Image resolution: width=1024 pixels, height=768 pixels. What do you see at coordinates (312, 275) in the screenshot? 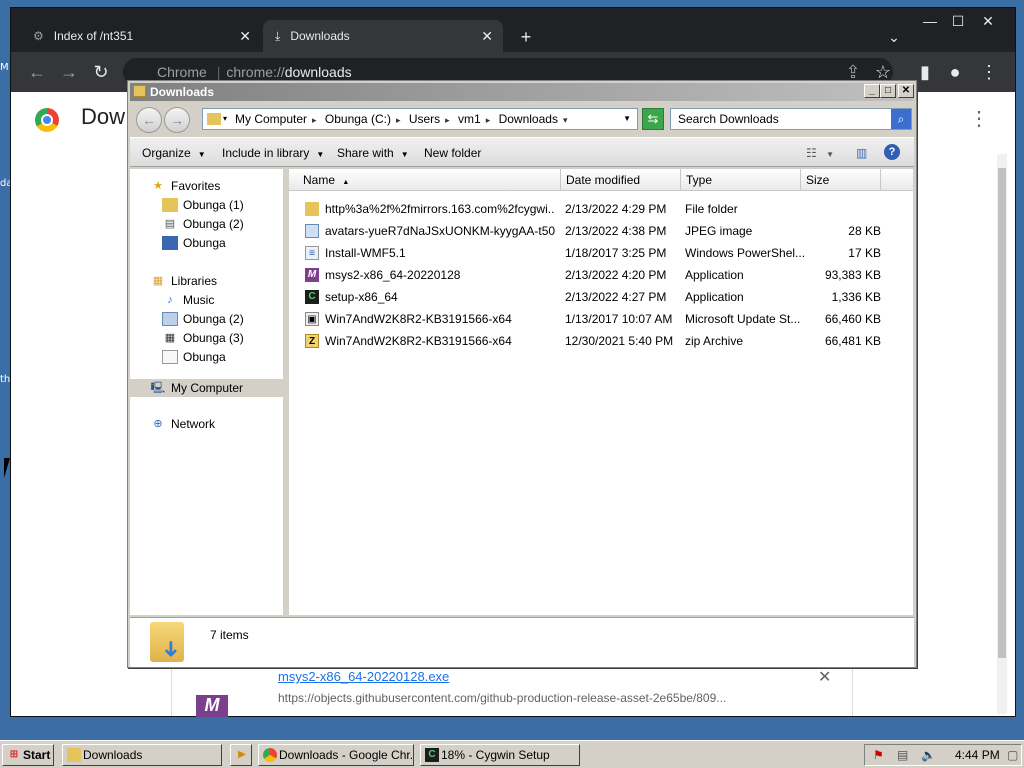
I see `msys-icon: M` at bounding box center [312, 275].